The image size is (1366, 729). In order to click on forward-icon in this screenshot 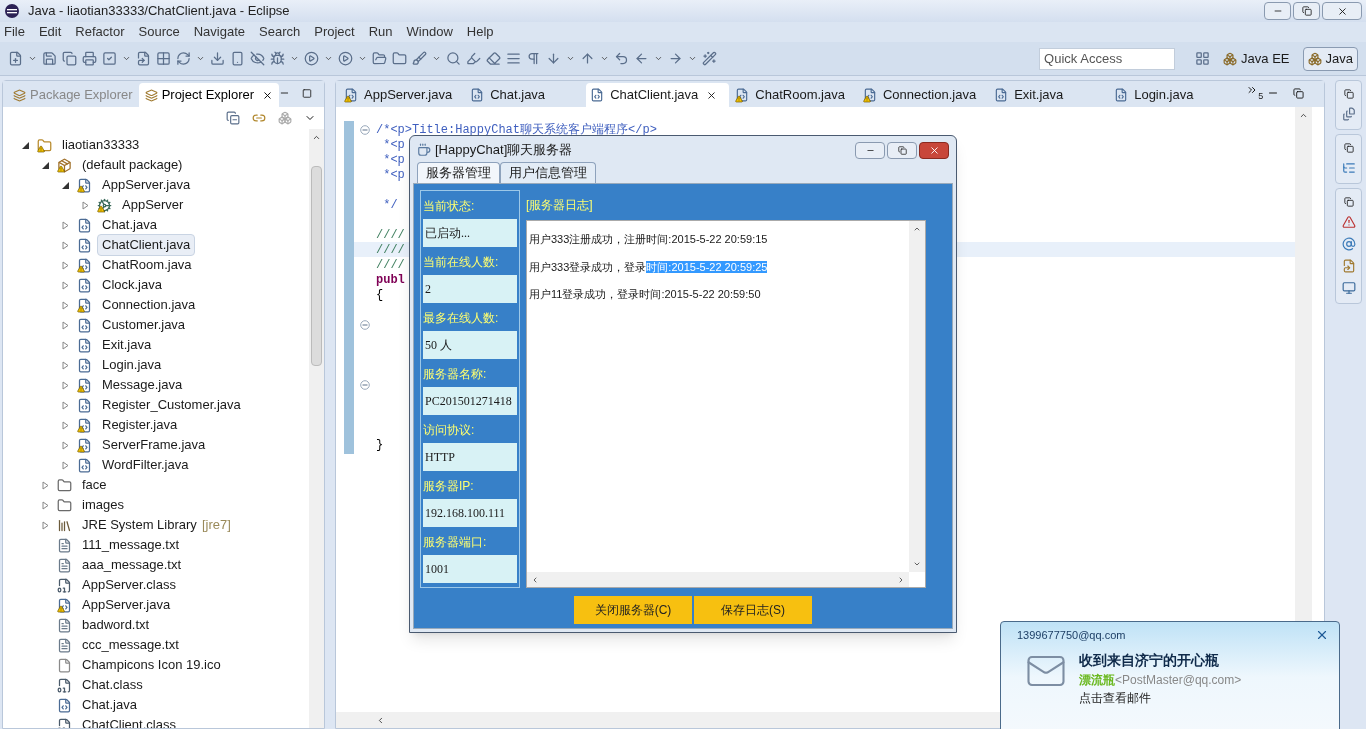, I will do `click(675, 58)`.